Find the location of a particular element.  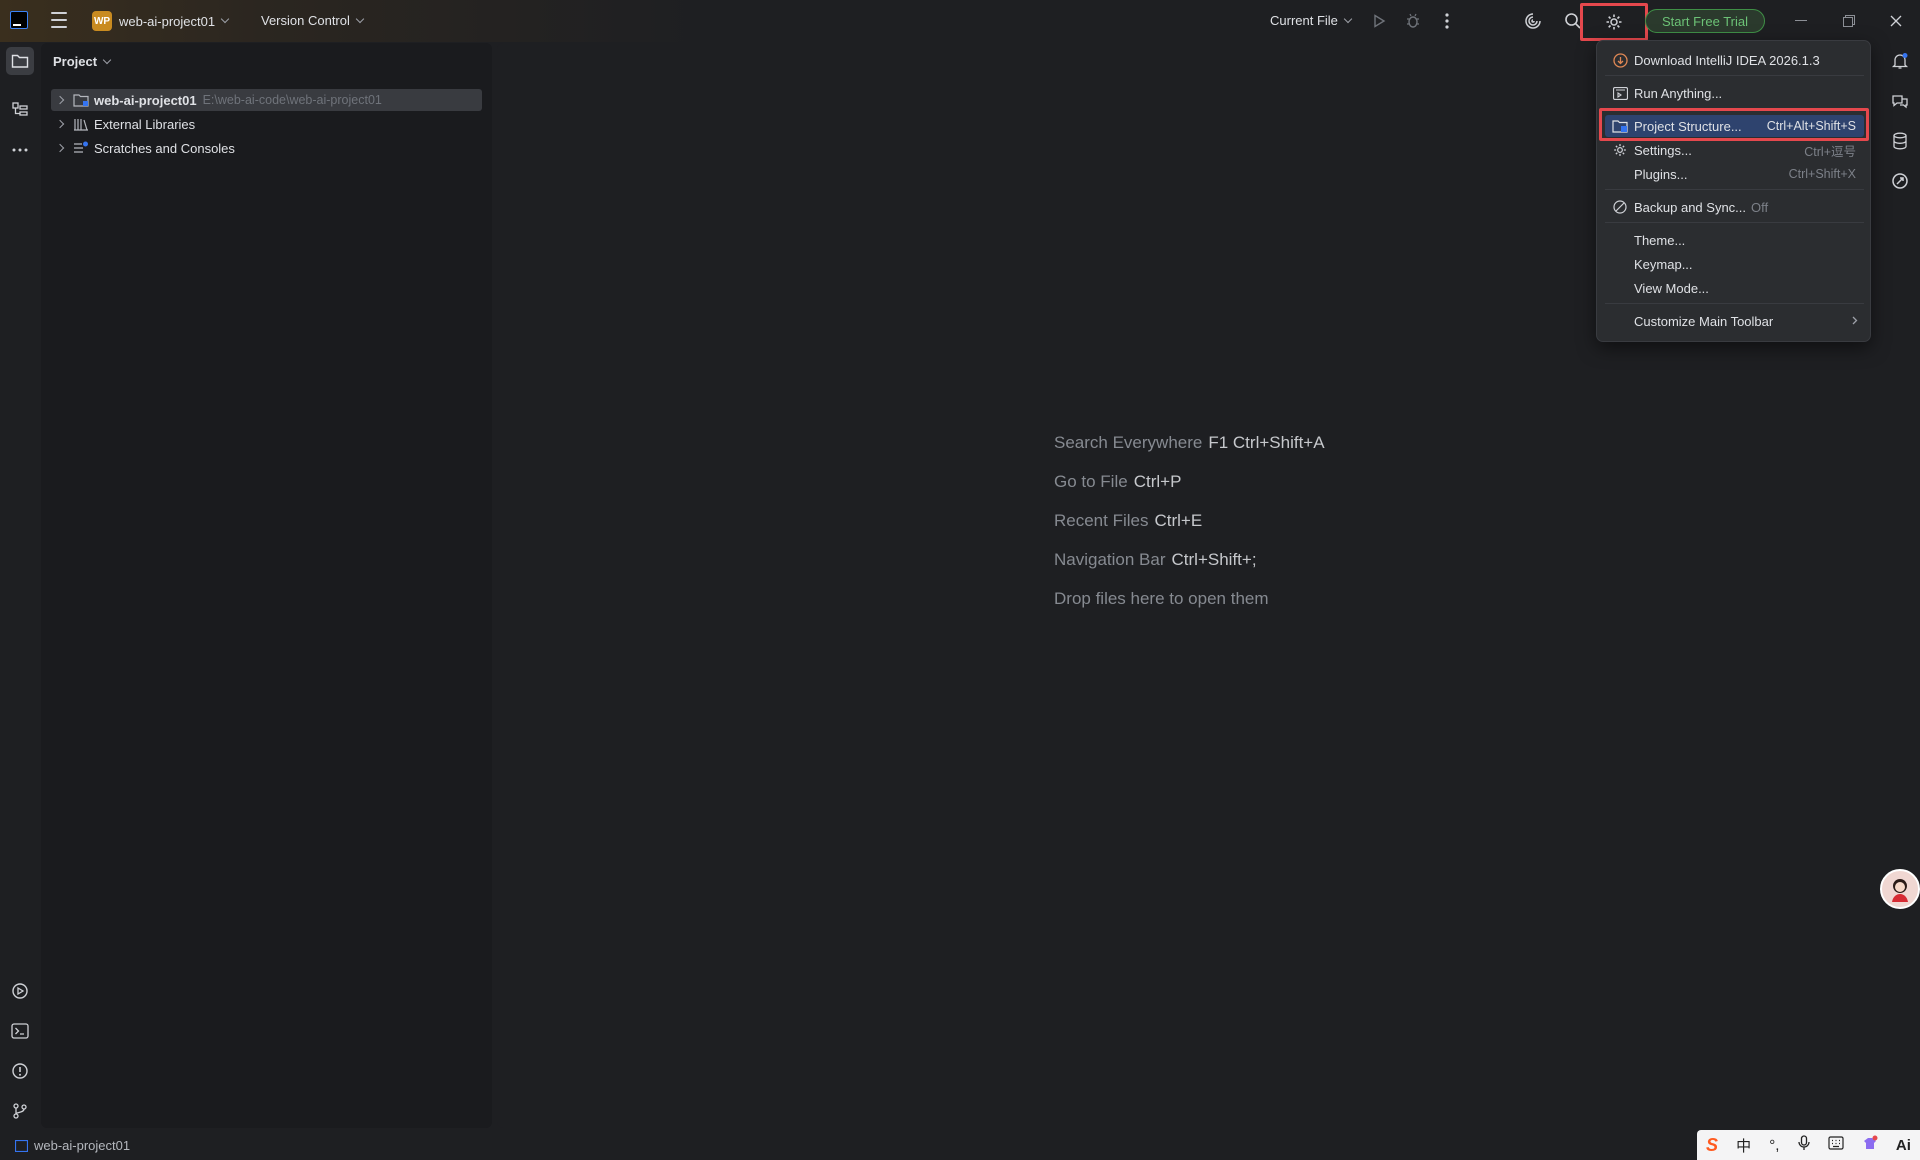

ai-chat-icon is located at coordinates (1900, 101).